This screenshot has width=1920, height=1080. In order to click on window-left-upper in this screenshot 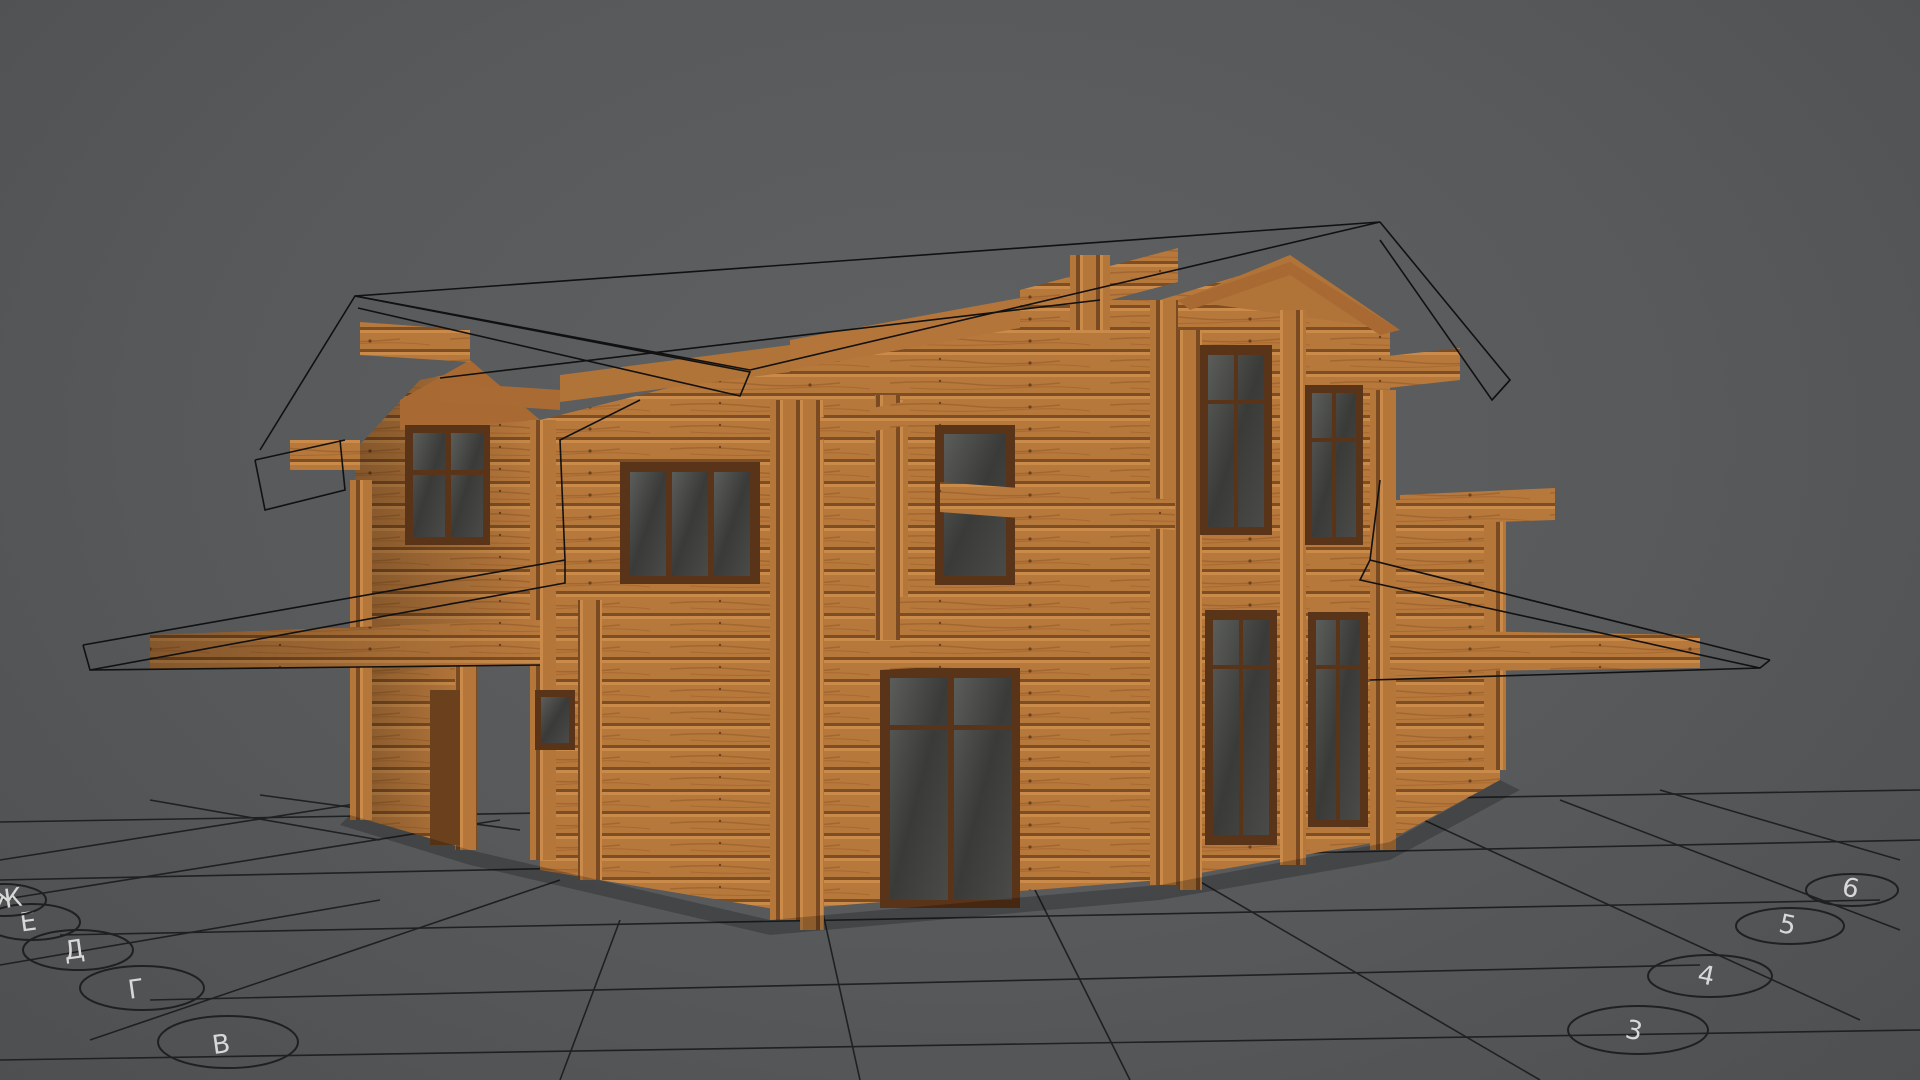, I will do `click(447, 485)`.